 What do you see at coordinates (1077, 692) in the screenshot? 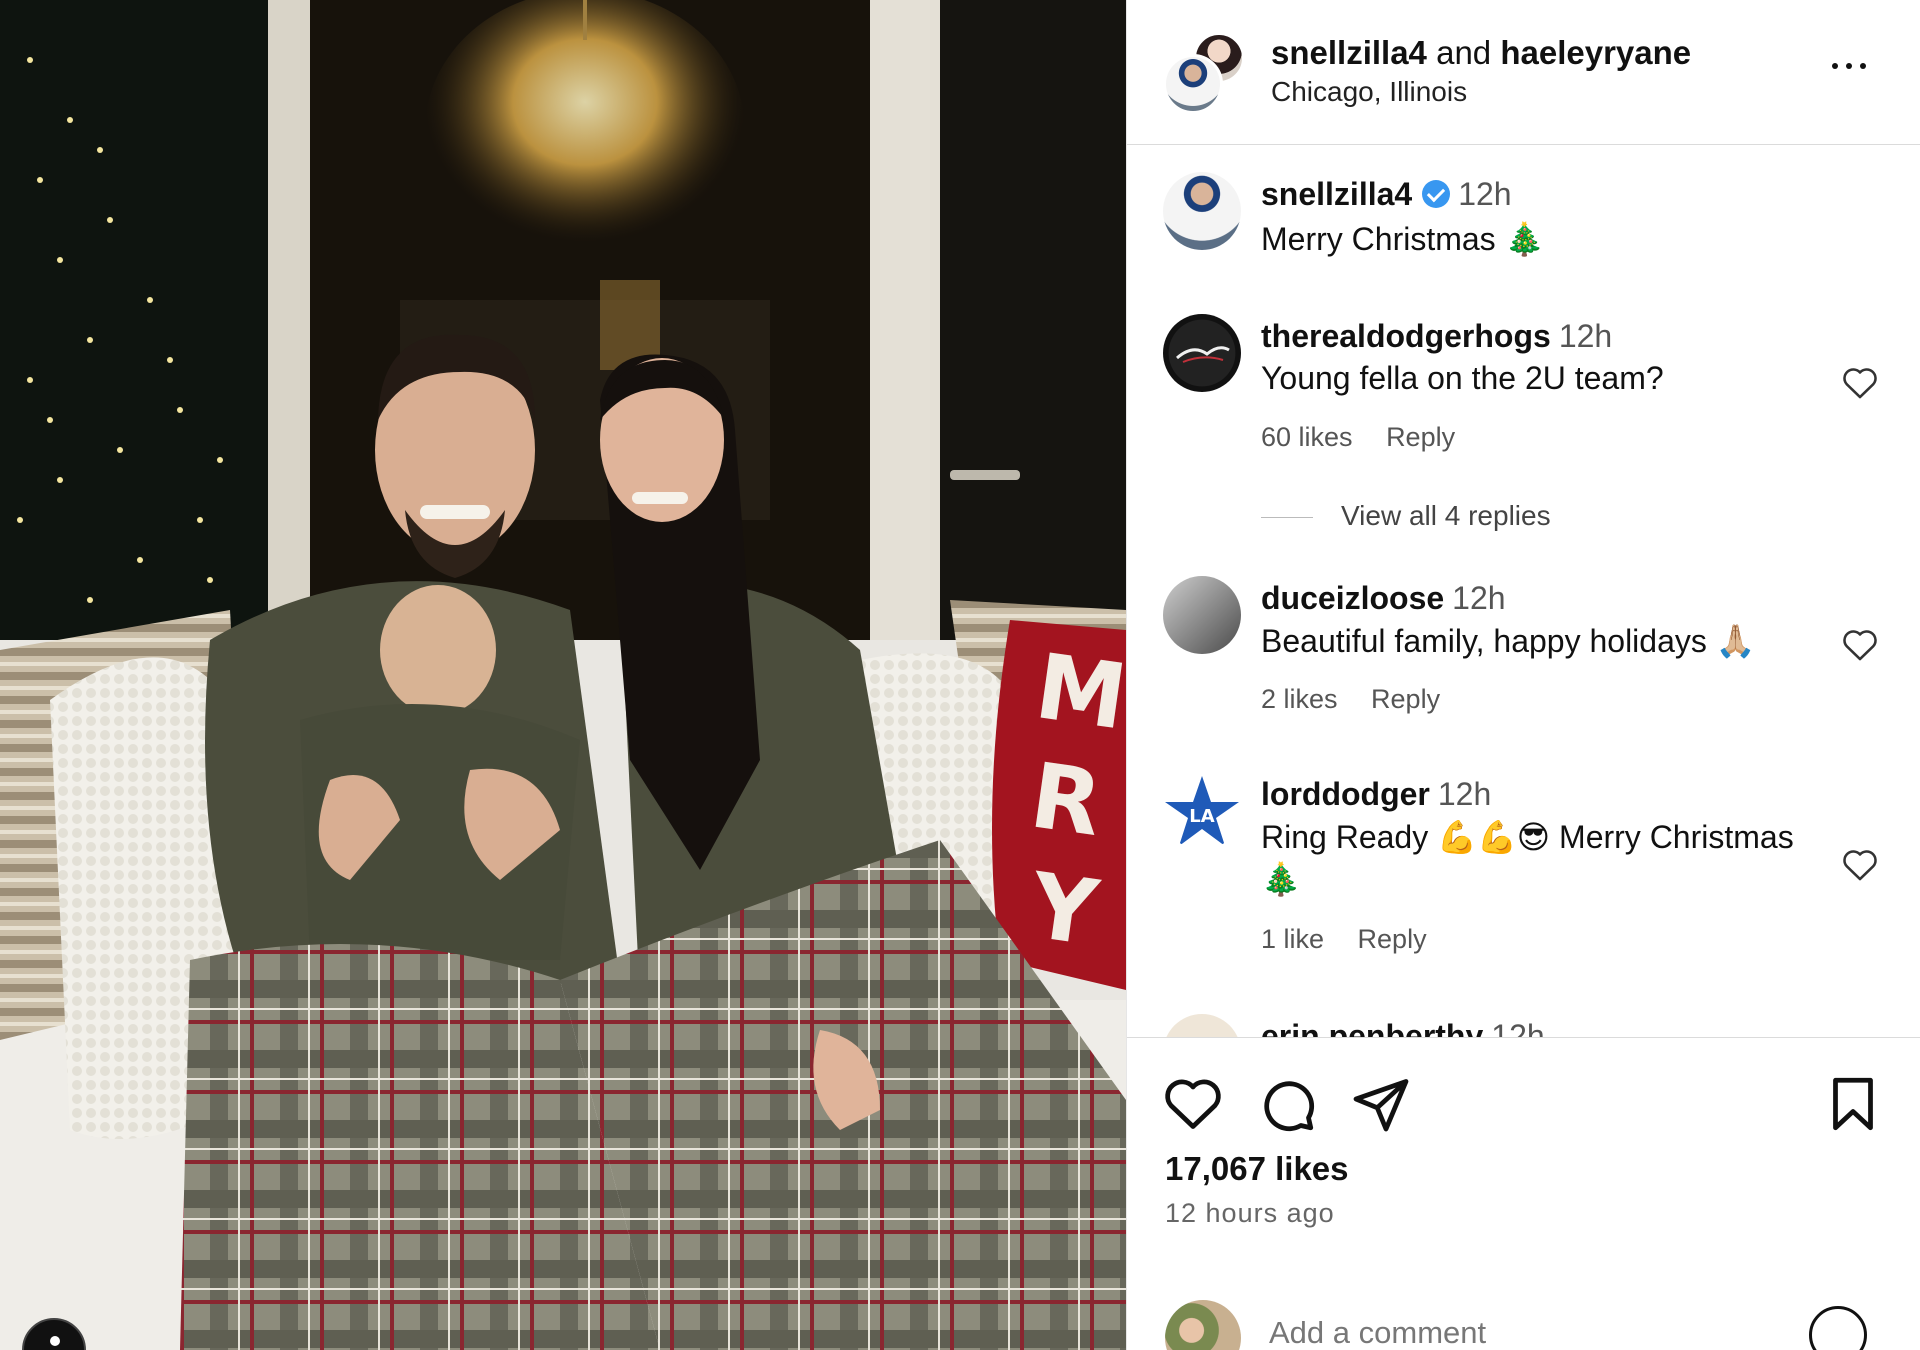
I see `svg-text: M` at bounding box center [1077, 692].